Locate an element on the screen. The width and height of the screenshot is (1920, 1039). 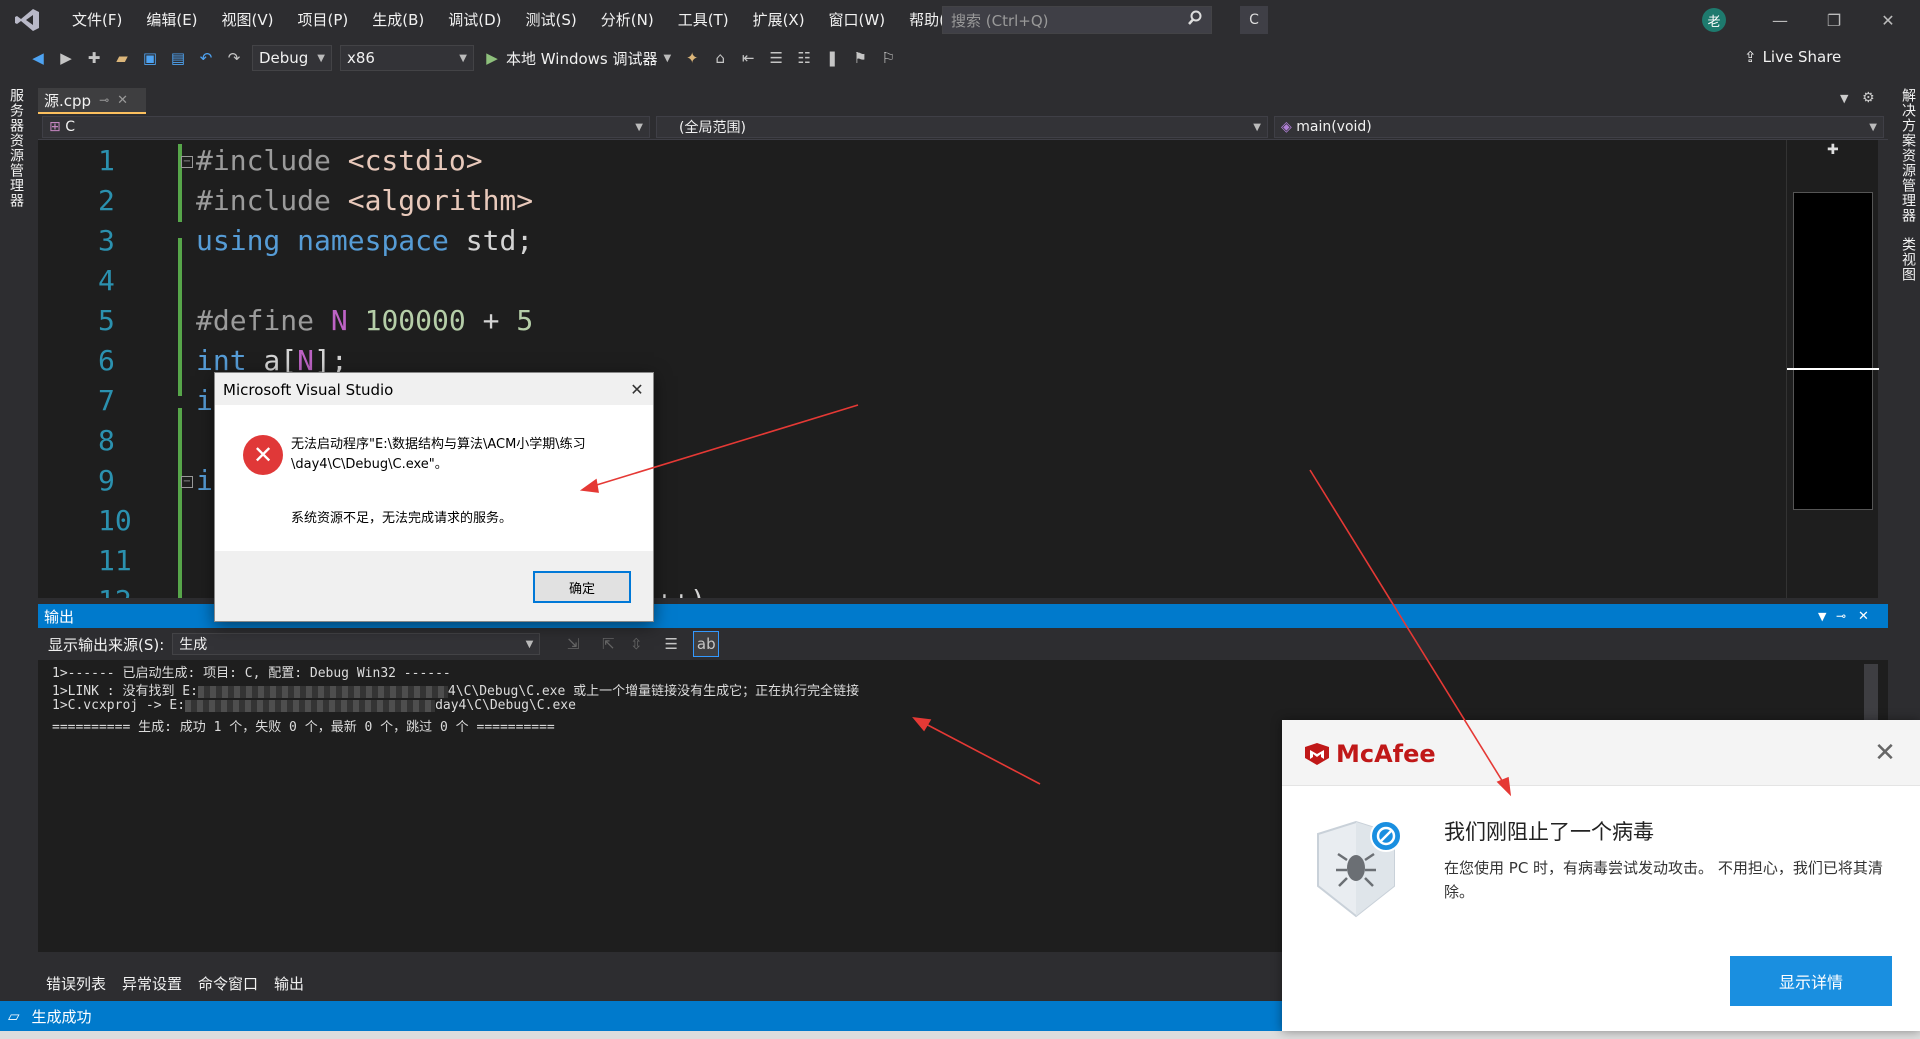
annotation-arrow-dialog is located at coordinates (724, 446).